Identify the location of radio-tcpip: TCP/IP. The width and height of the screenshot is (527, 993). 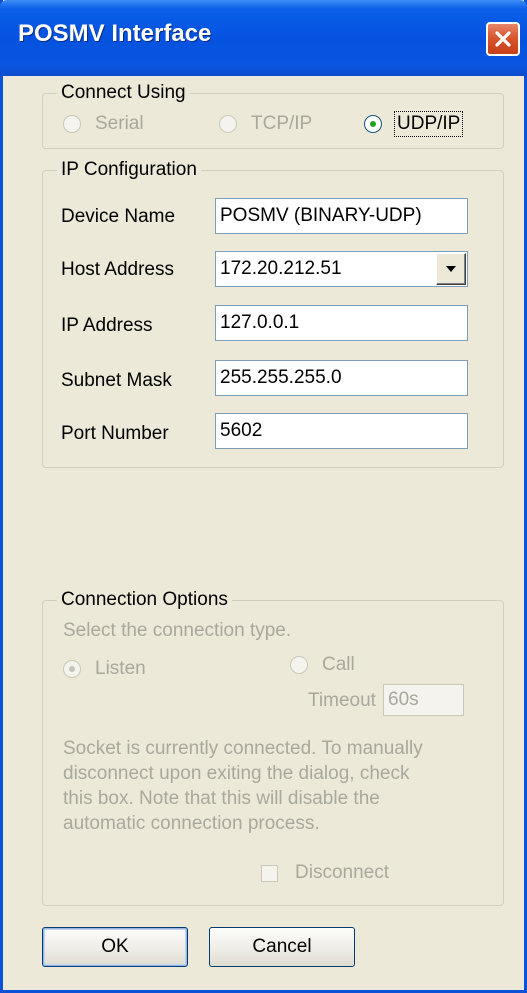
(265, 124).